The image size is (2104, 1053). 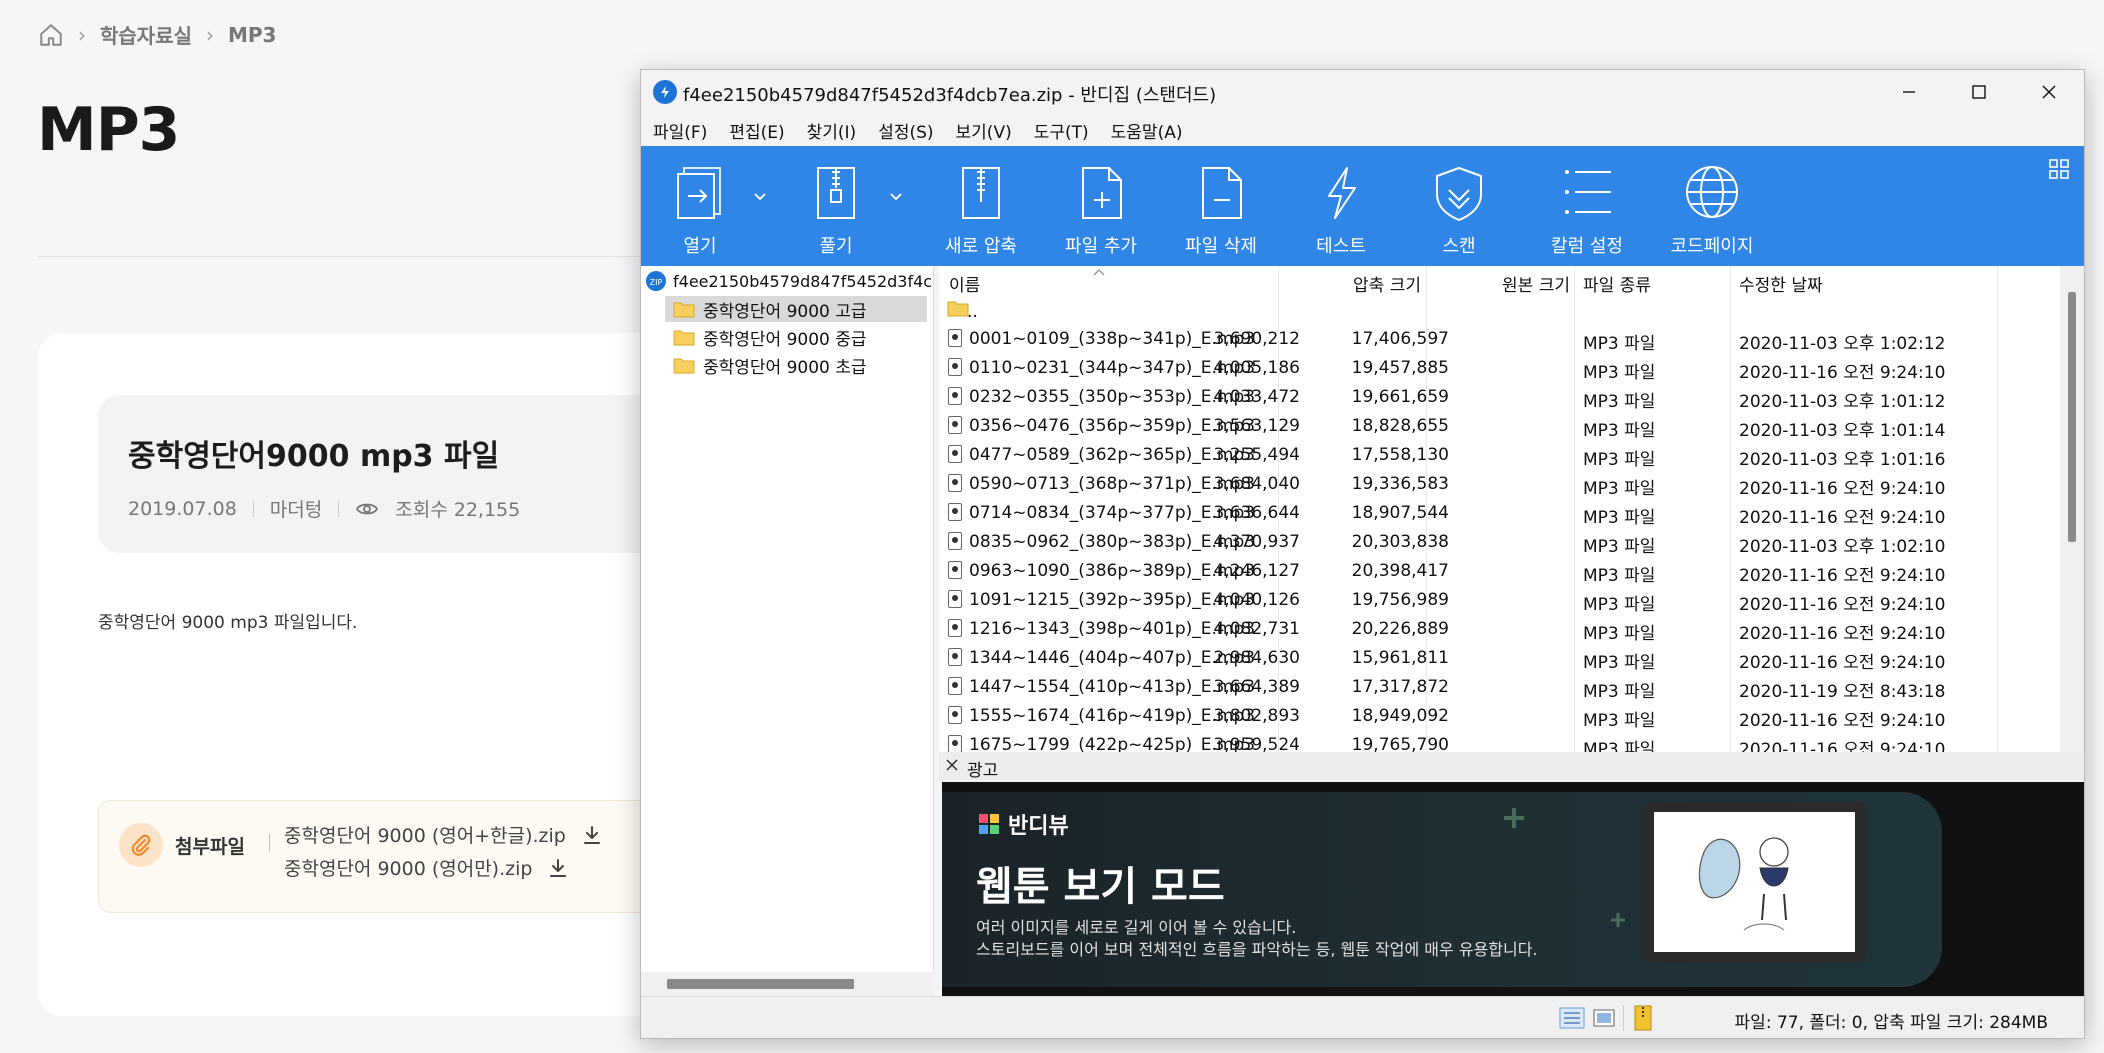 I want to click on extract-icon, so click(x=836, y=193).